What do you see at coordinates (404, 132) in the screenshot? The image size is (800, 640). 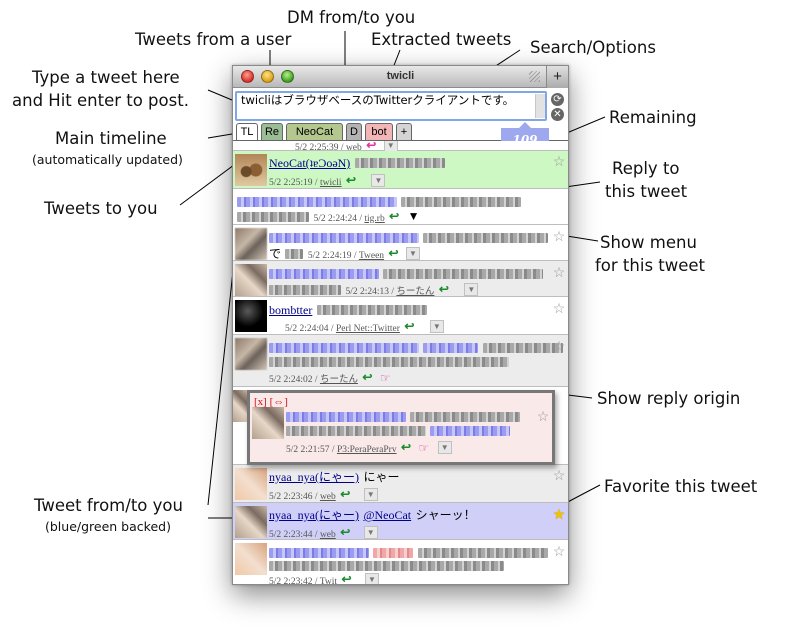 I see `tab-add-search: +` at bounding box center [404, 132].